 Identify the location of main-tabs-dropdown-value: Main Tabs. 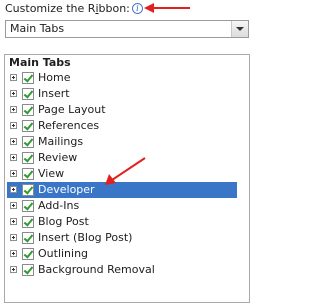
(37, 28).